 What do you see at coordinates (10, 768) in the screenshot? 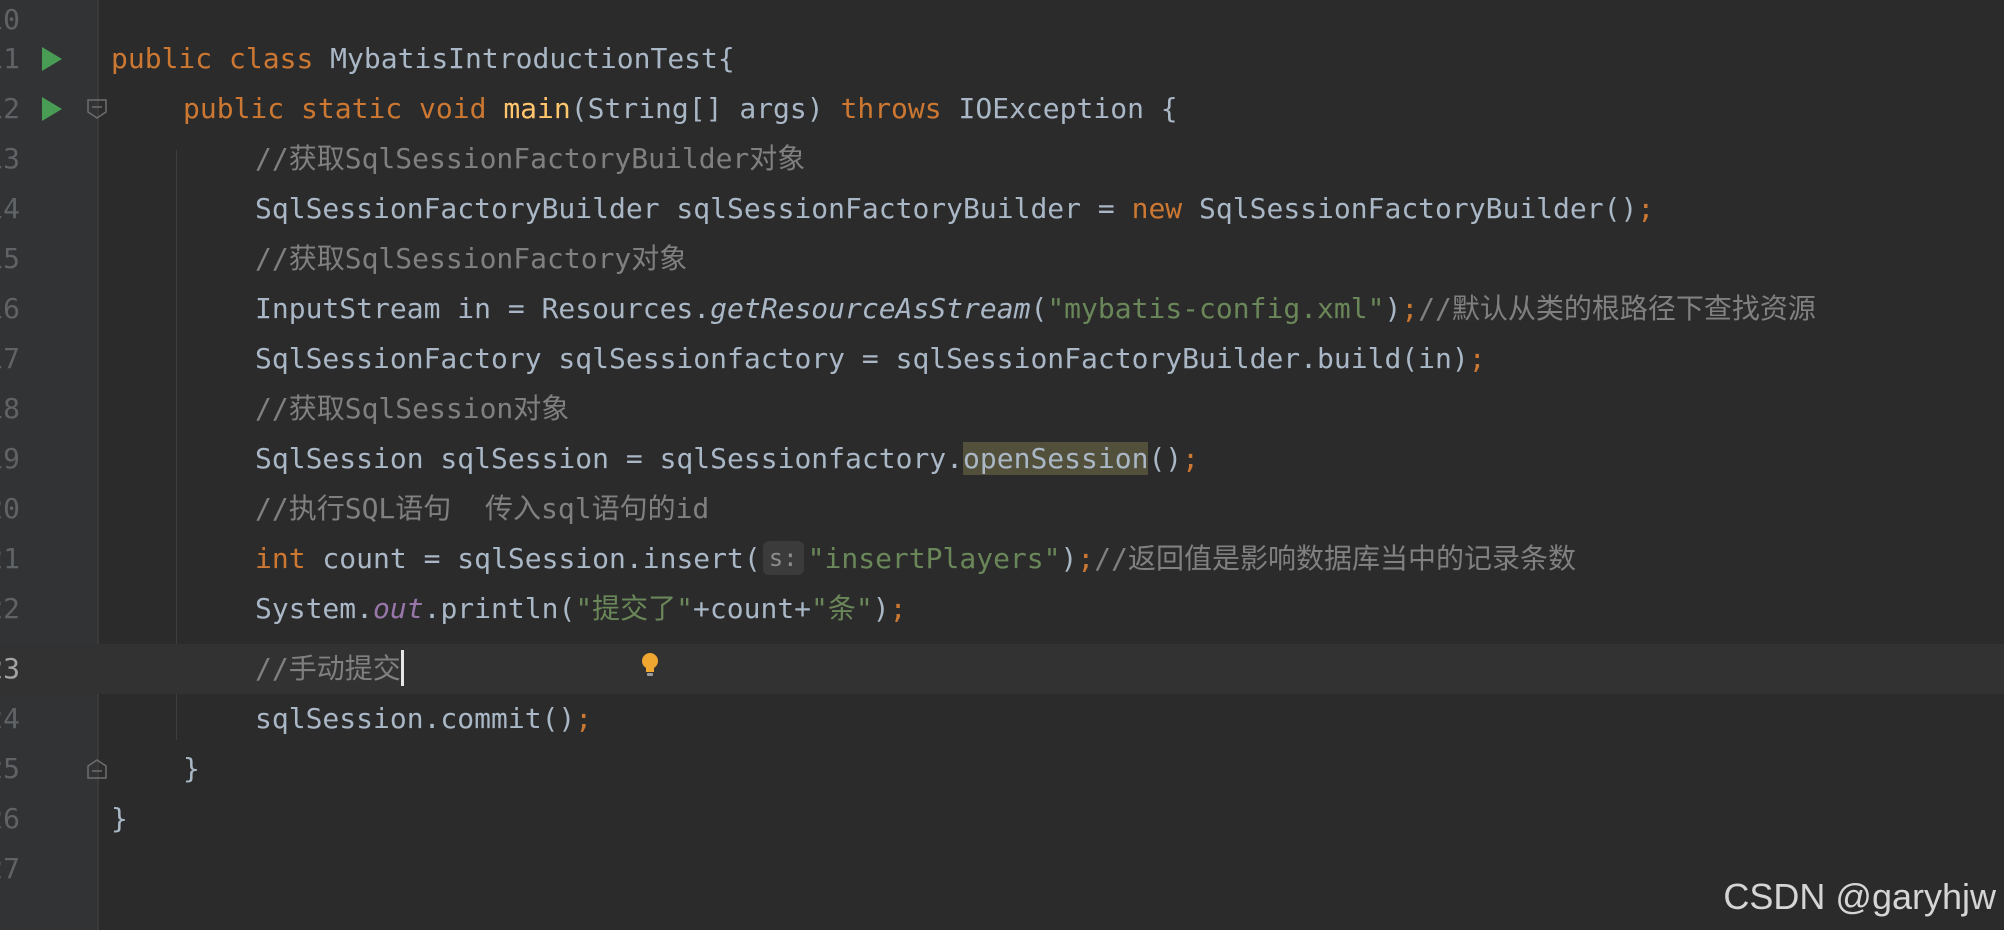
I see `line-number: 25` at bounding box center [10, 768].